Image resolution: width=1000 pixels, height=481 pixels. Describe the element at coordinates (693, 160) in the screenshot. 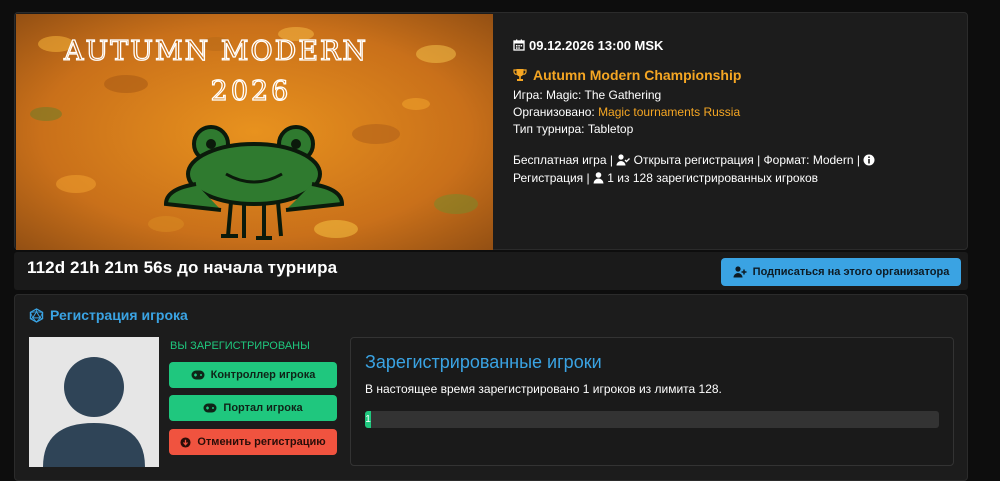

I see `registration-open-label: Открыта регистрация` at that location.